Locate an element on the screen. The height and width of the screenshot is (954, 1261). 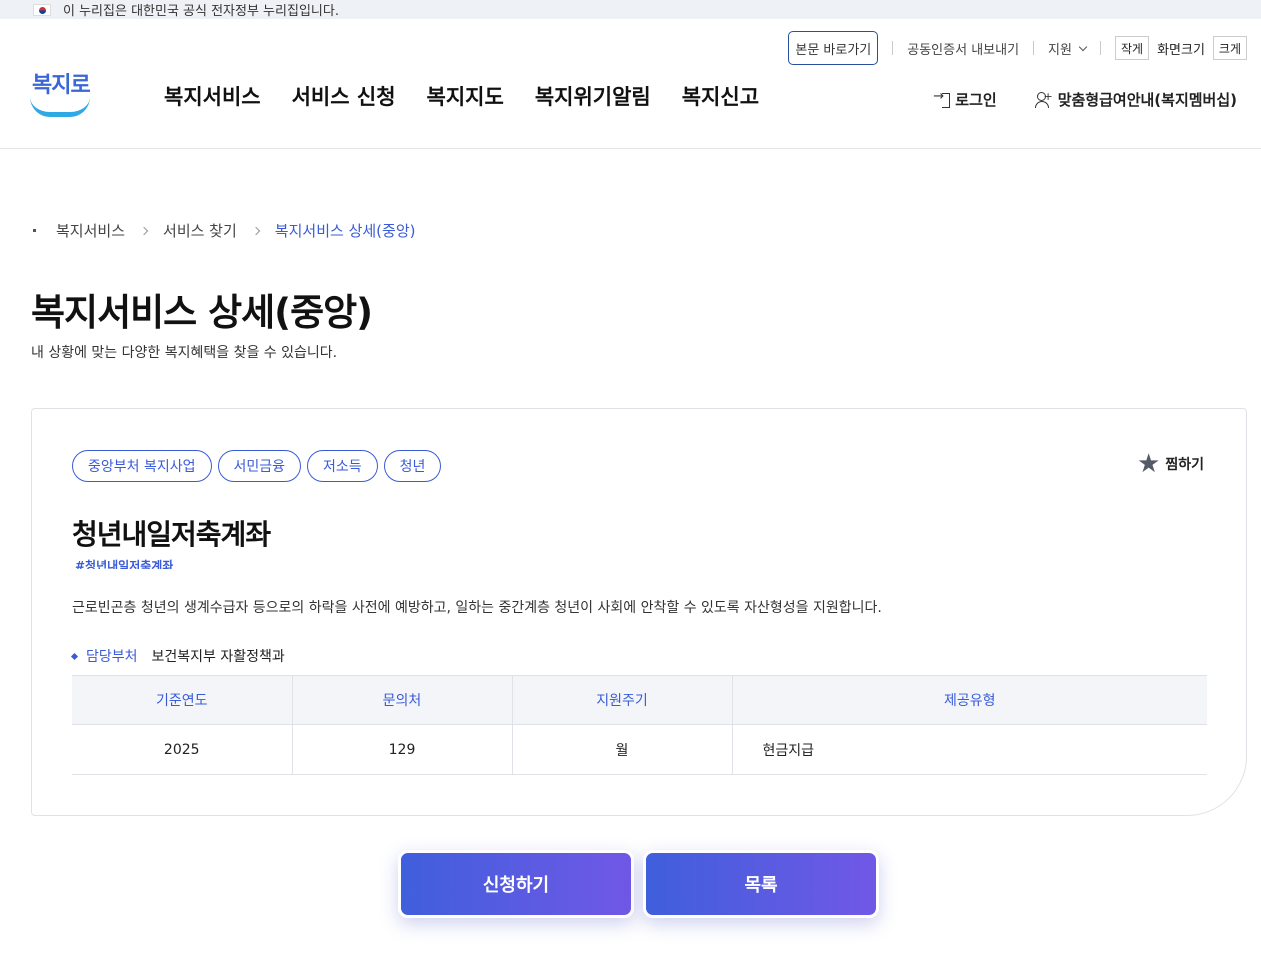
apply-button: 신청하기 is located at coordinates (516, 884).